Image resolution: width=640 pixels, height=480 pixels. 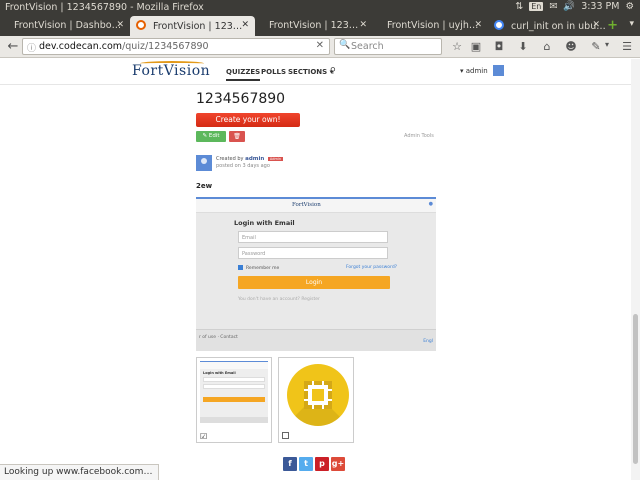 What do you see at coordinates (172, 63) in the screenshot?
I see `logo-swoosh` at bounding box center [172, 63].